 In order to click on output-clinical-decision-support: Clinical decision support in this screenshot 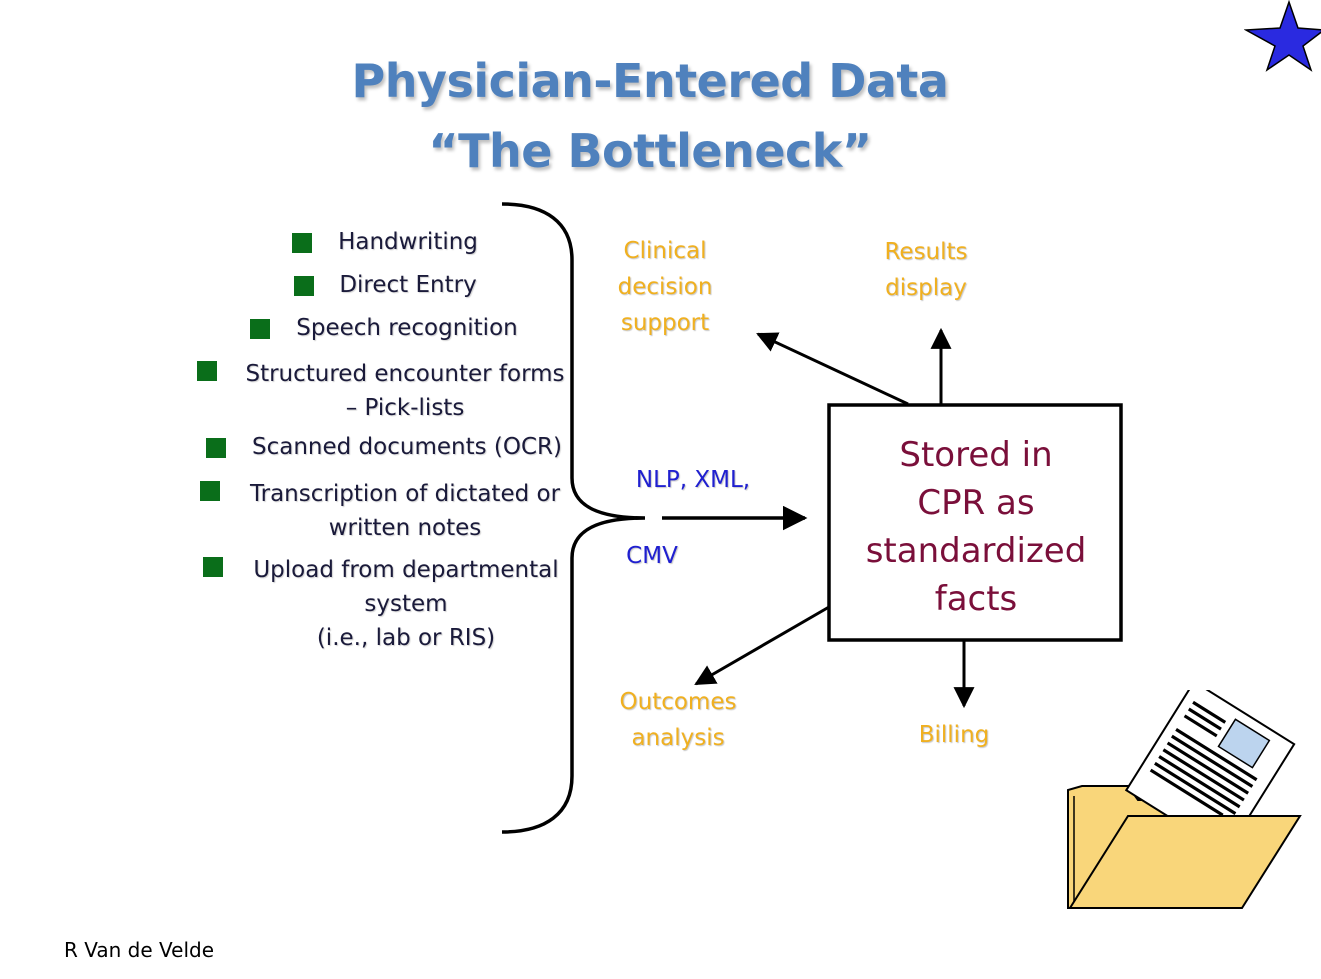, I will do `click(665, 287)`.